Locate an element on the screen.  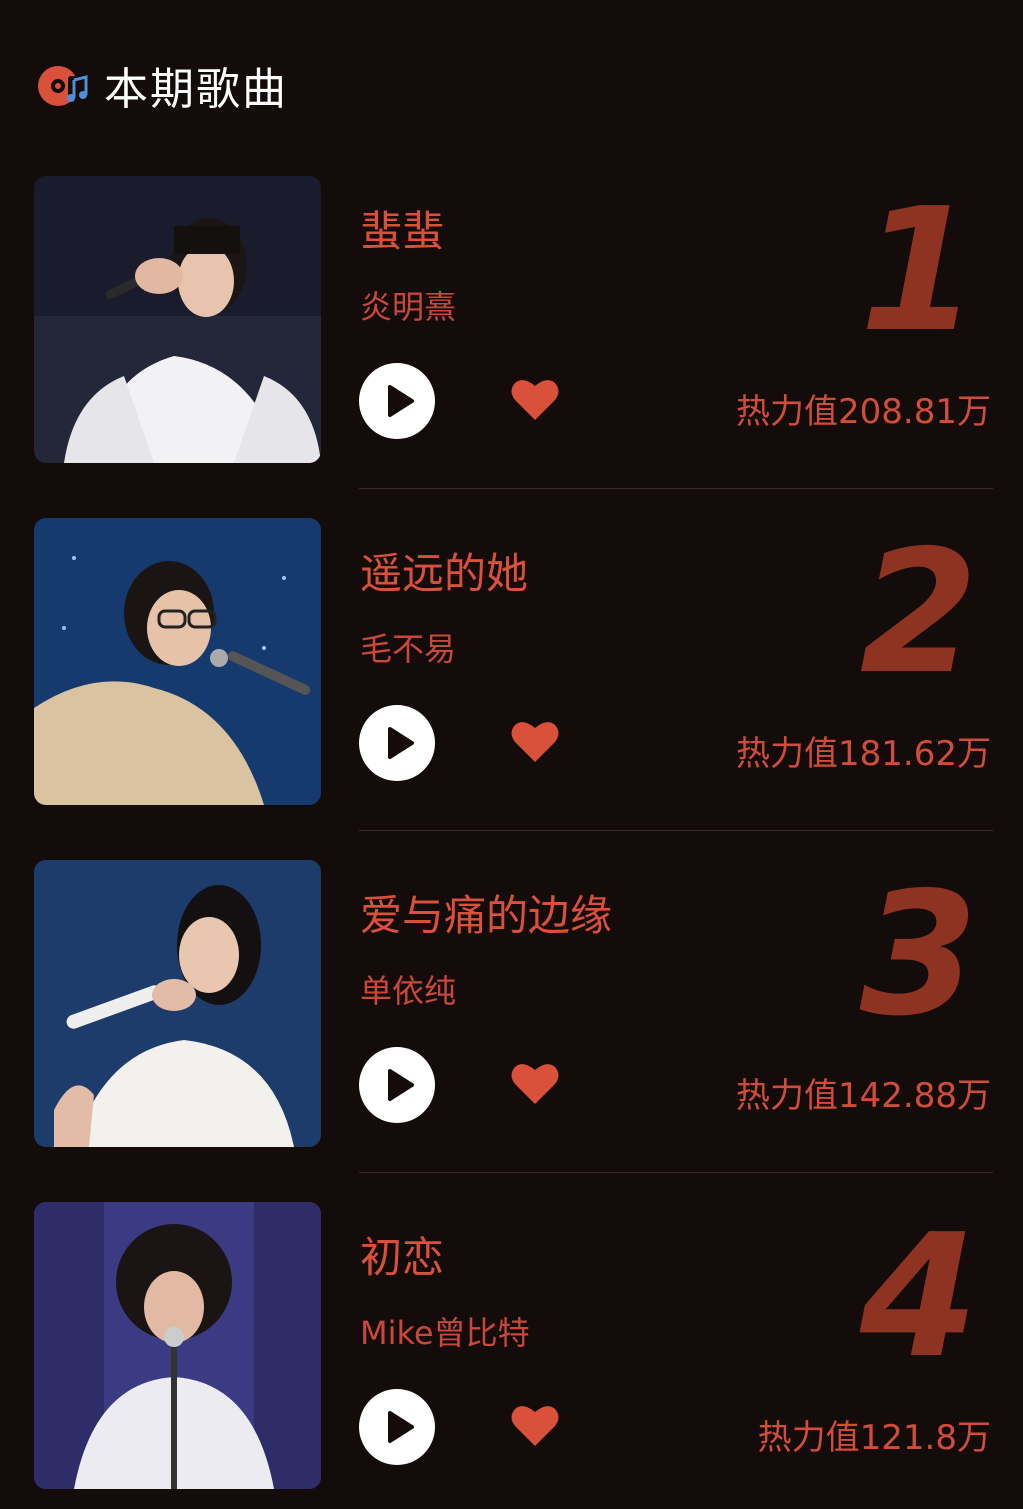
rank-number: 3 is located at coordinates (918, 955).